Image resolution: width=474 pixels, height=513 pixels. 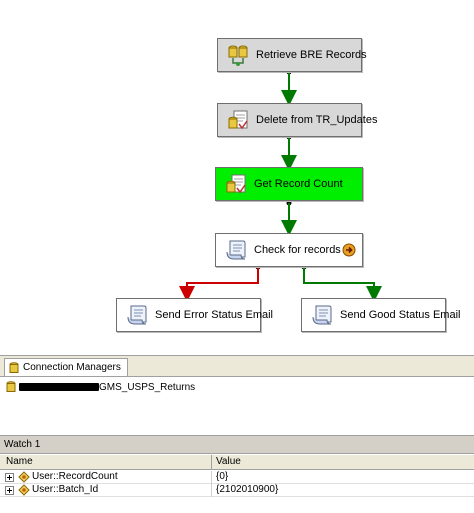 I want to click on connection-managers-tabbar: Connection Managers, so click(x=237, y=366).